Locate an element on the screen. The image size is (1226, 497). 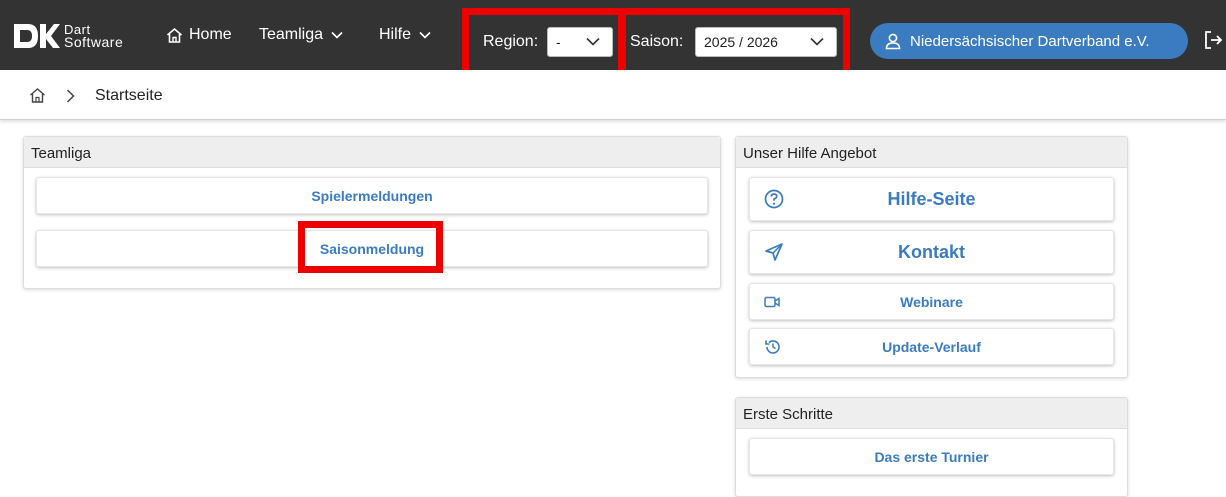
nav-home-label: Home is located at coordinates (210, 34).